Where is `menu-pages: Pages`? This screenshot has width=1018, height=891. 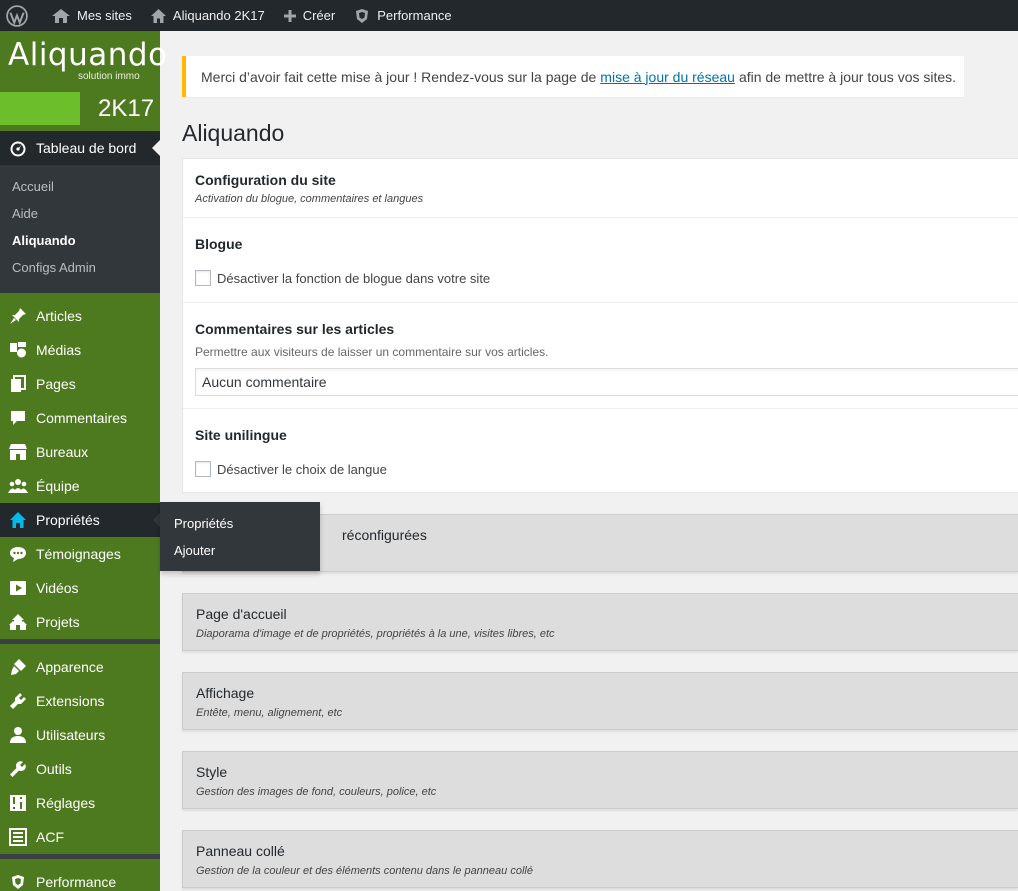
menu-pages: Pages is located at coordinates (80, 384).